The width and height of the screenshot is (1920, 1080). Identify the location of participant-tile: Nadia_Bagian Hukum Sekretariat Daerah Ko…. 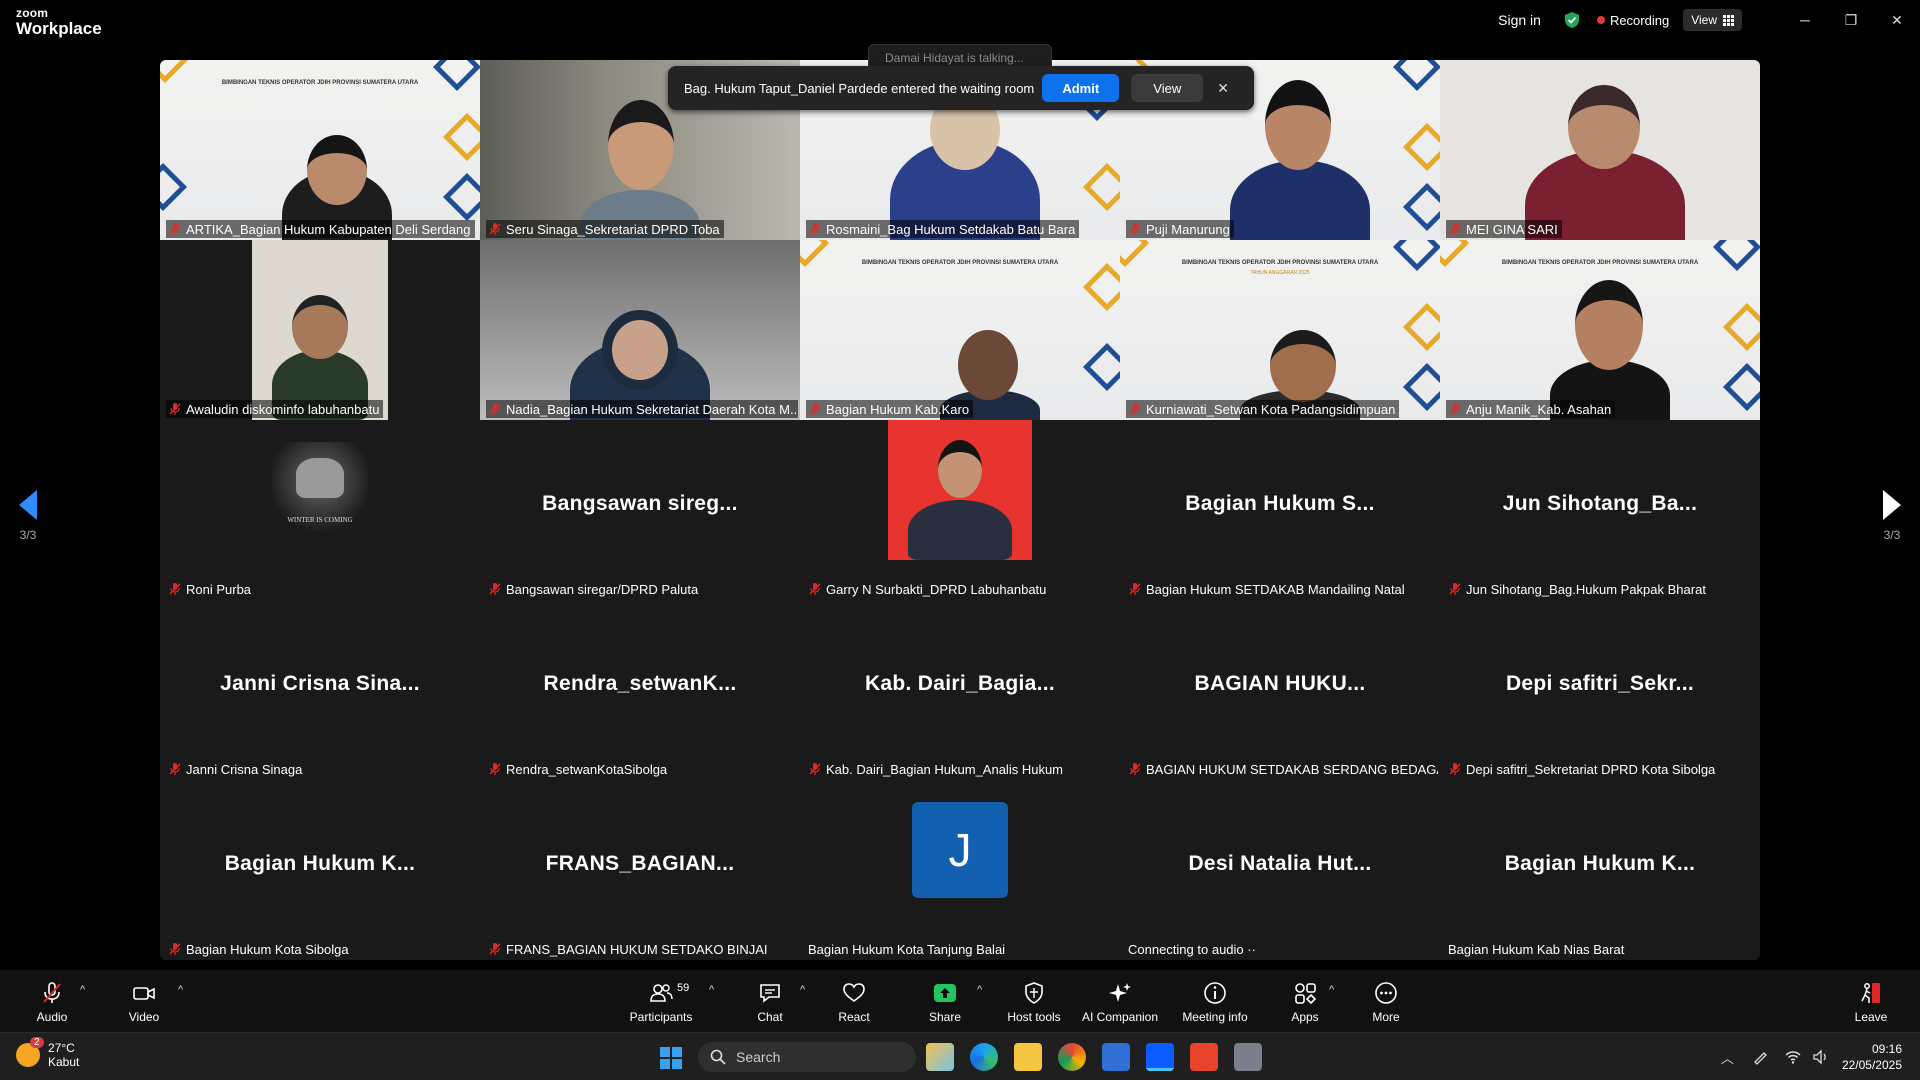
(640, 330).